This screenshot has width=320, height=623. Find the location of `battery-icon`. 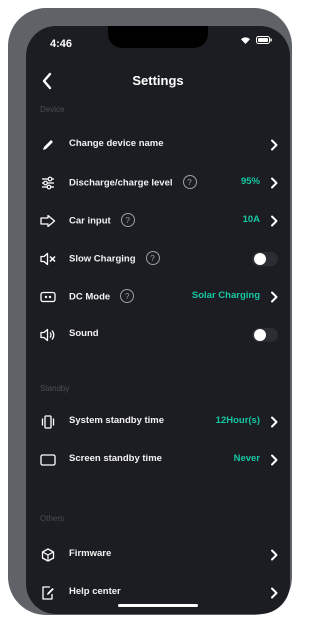

battery-icon is located at coordinates (264, 40).